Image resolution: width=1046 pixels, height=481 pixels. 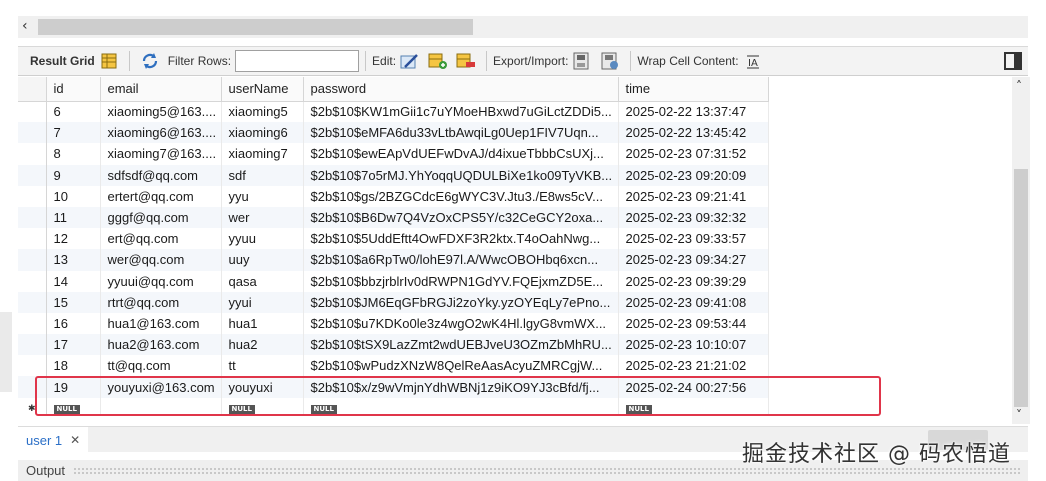 What do you see at coordinates (262, 387) in the screenshot?
I see `table-cell: youyuxi` at bounding box center [262, 387].